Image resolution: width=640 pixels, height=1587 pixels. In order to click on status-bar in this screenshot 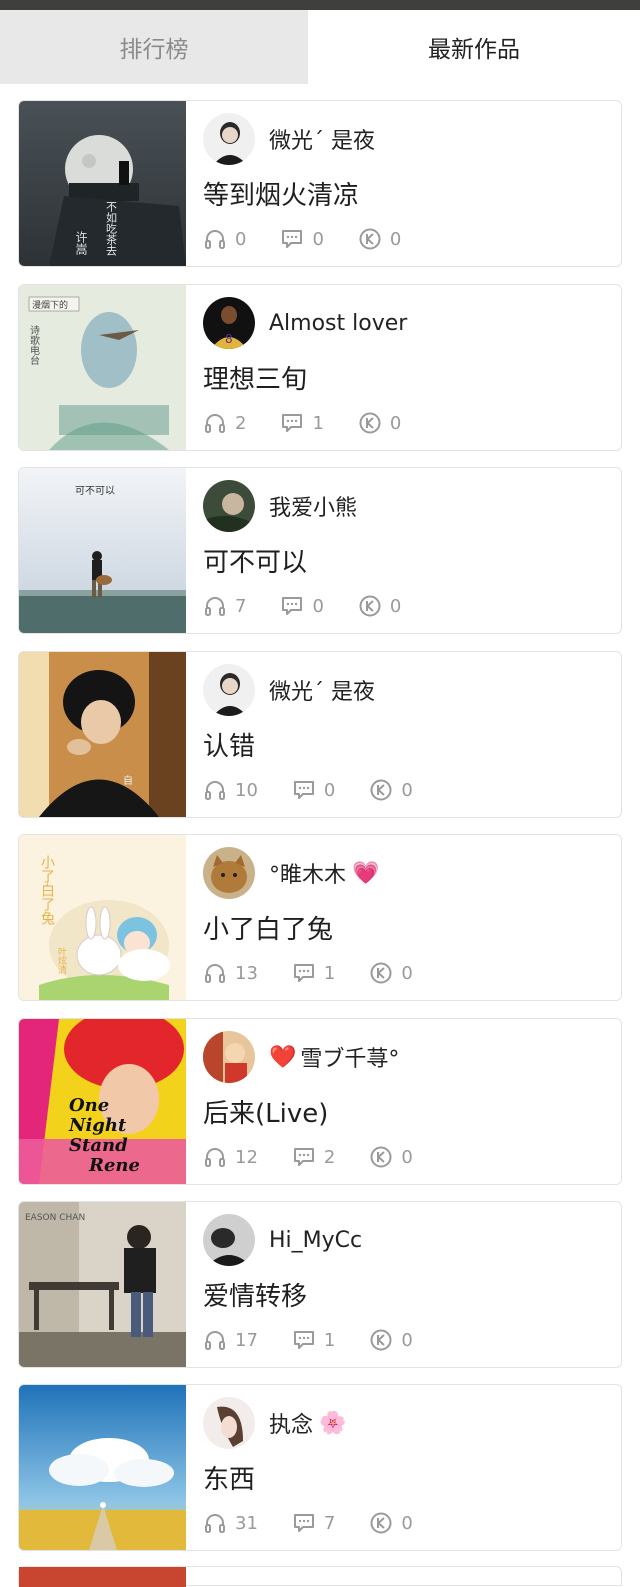, I will do `click(320, 5)`.